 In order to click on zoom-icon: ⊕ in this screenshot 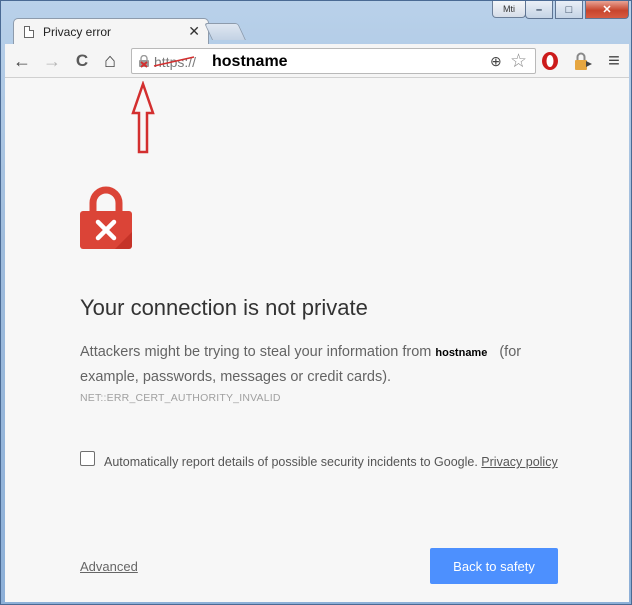, I will do `click(496, 61)`.